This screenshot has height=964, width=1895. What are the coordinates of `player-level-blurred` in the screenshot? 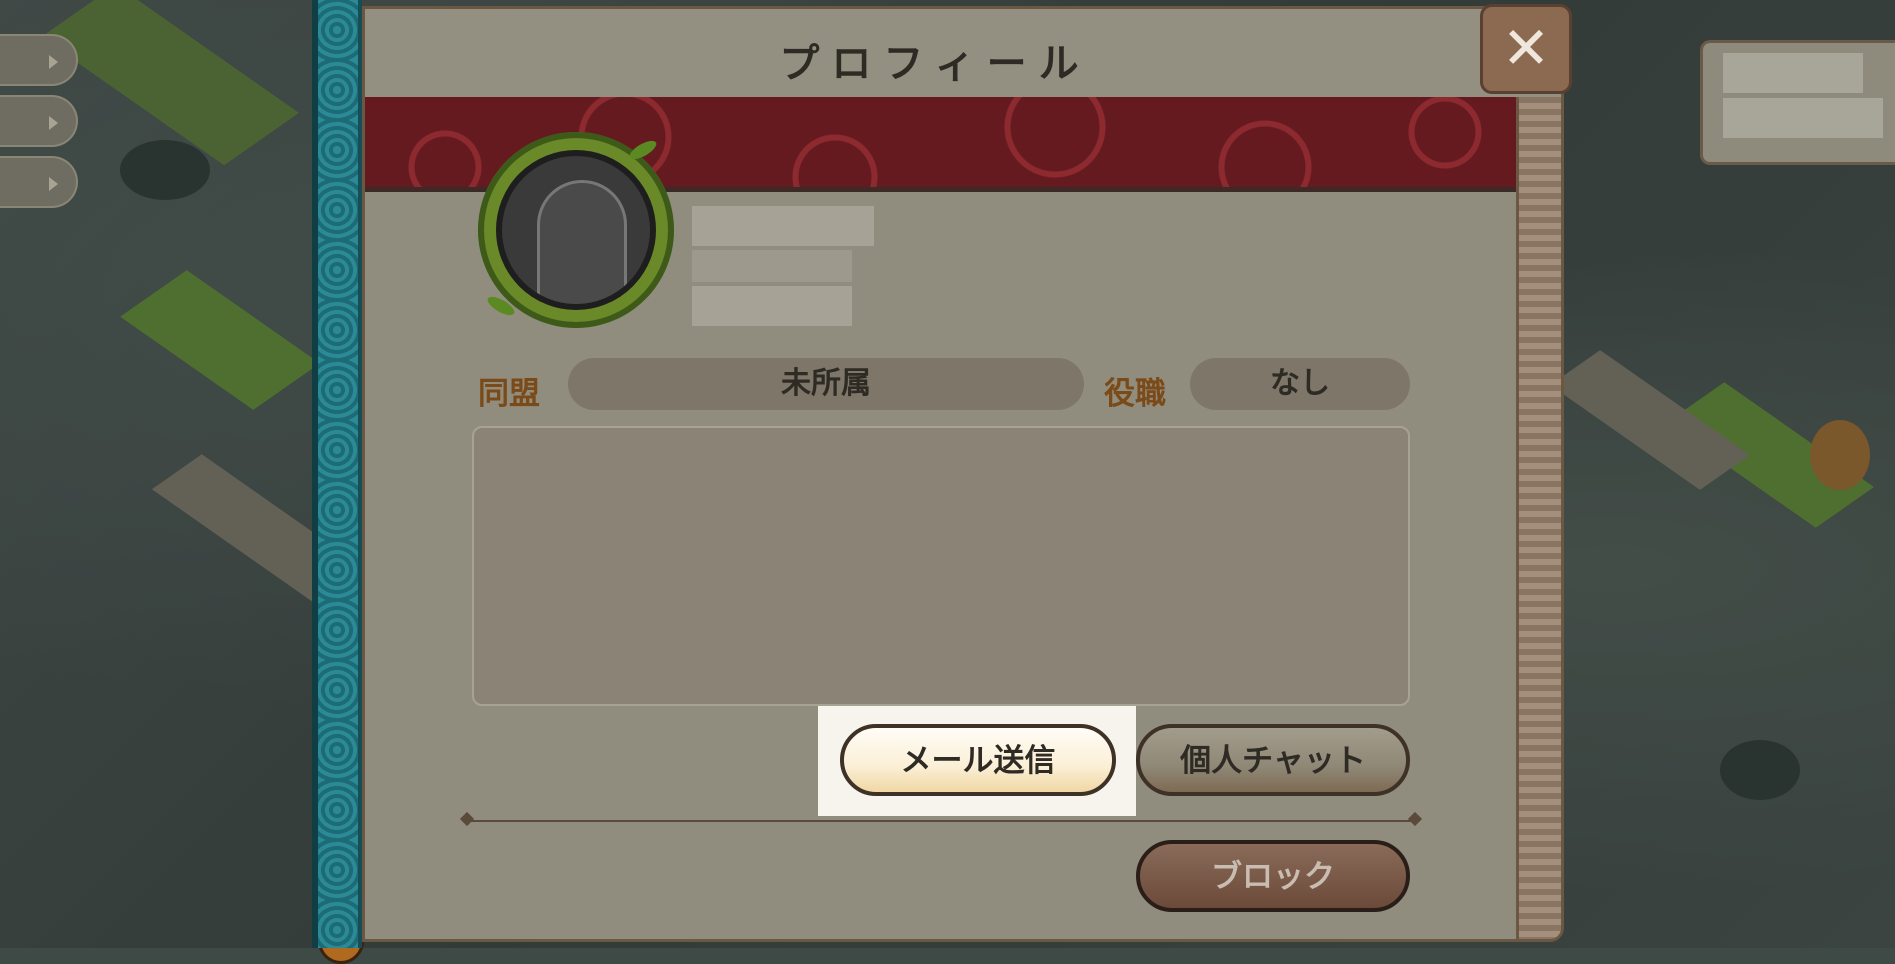 It's located at (772, 306).